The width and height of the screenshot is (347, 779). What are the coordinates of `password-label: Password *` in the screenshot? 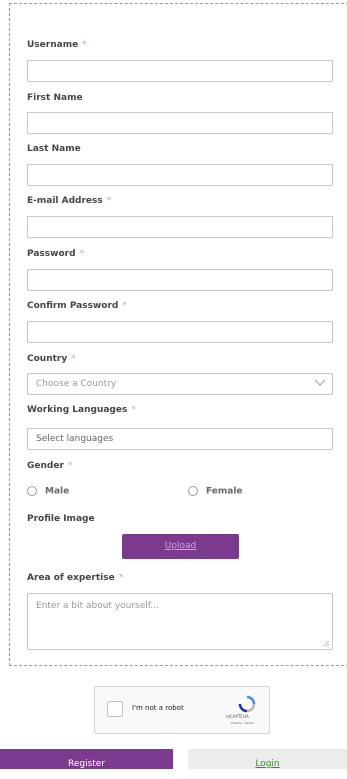 It's located at (56, 254).